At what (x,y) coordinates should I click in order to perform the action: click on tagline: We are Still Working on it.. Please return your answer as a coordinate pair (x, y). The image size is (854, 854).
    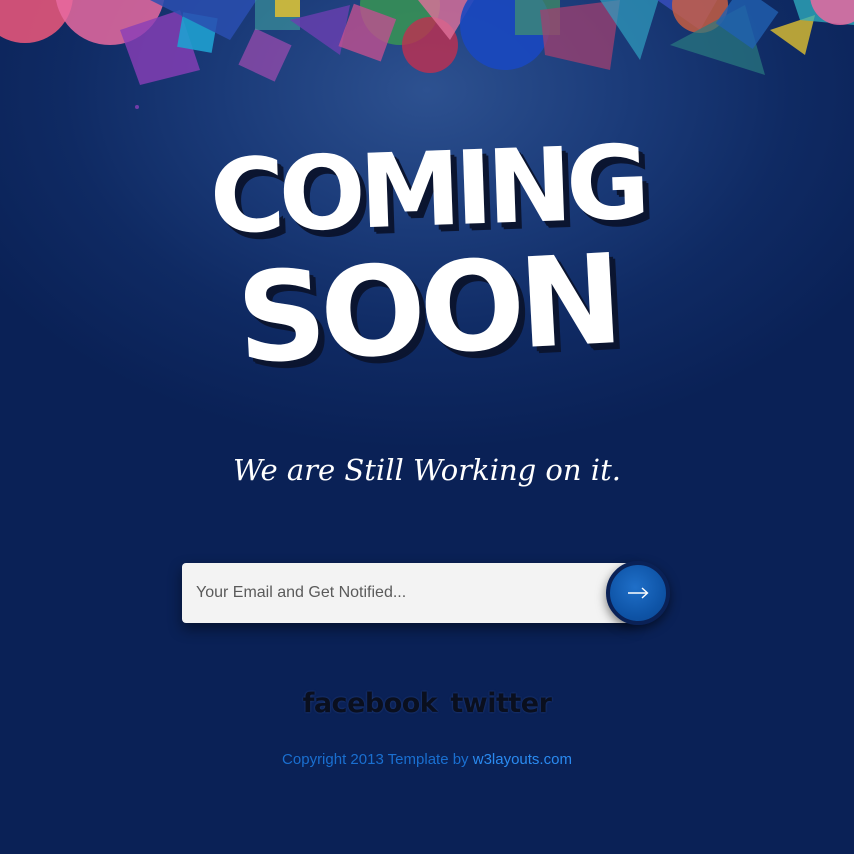
    Looking at the image, I should click on (427, 470).